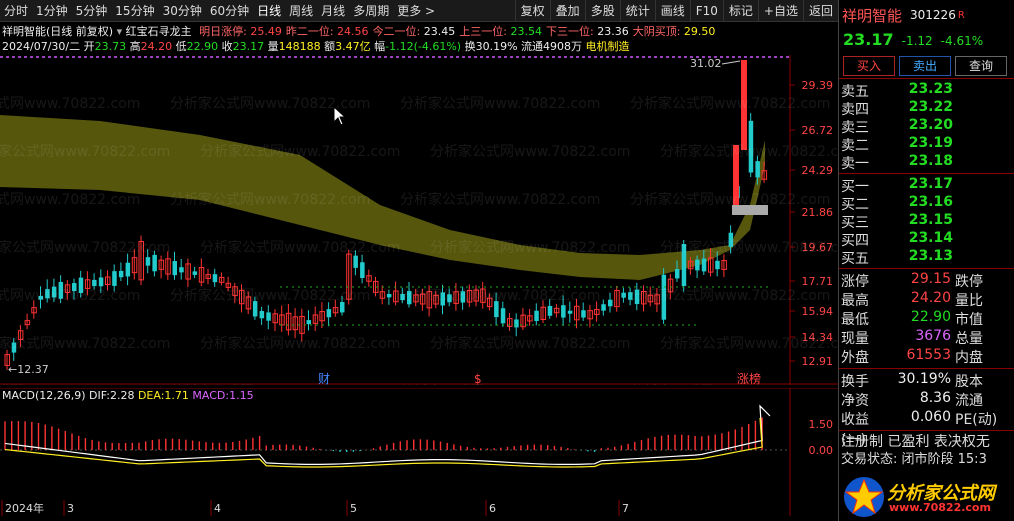 The image size is (1014, 521). What do you see at coordinates (324, 378) in the screenshot?
I see `event-tag: 财` at bounding box center [324, 378].